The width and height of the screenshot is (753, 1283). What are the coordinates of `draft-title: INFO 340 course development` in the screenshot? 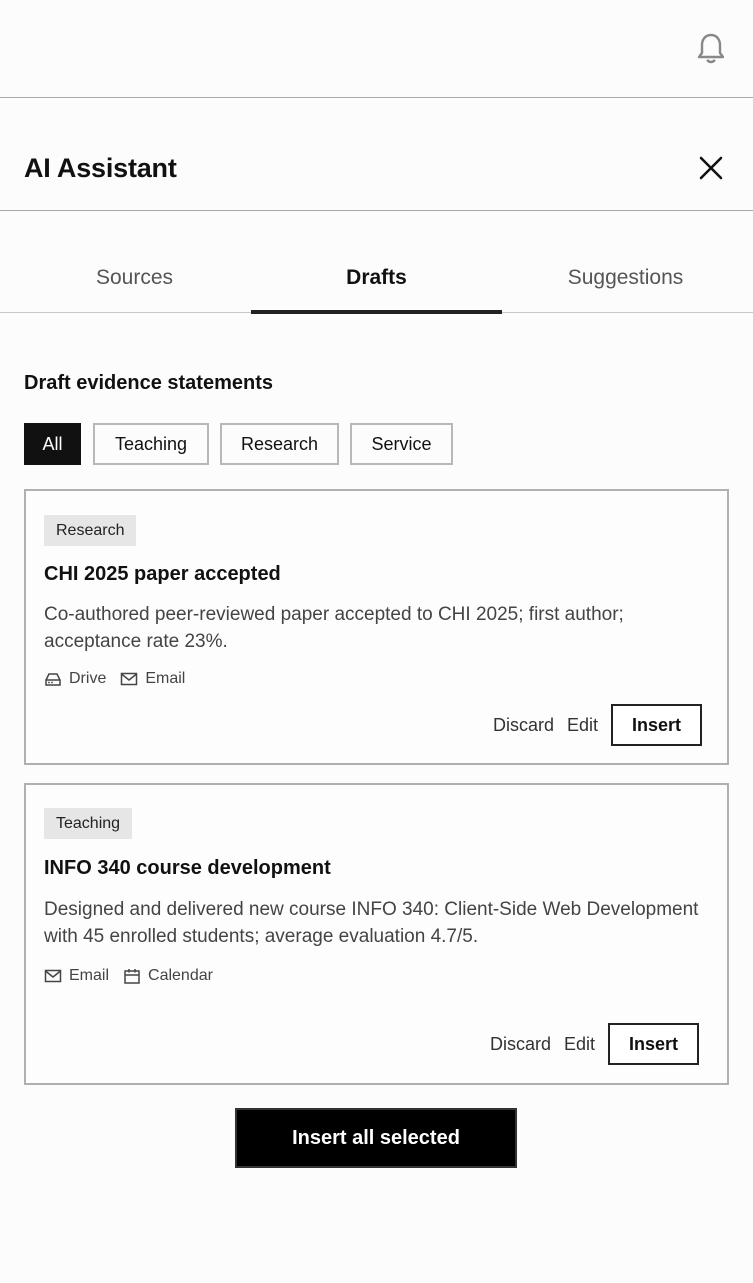 It's located at (187, 868).